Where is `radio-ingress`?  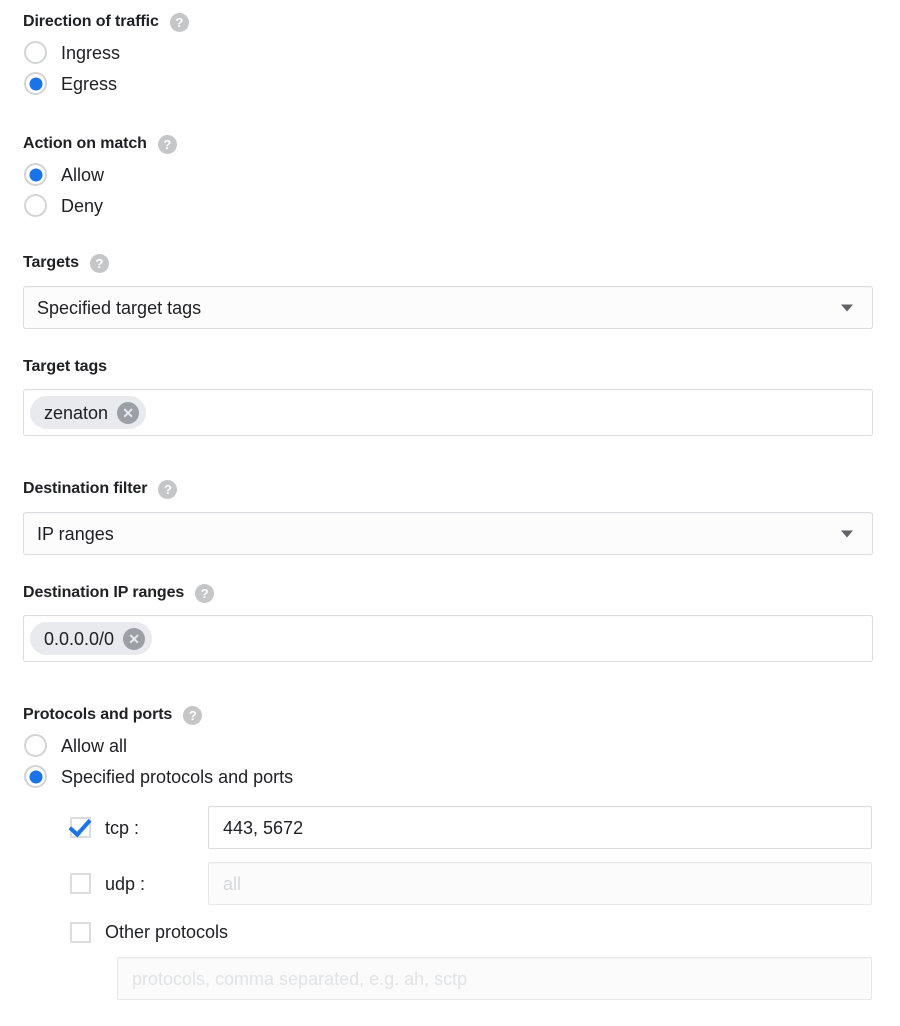
radio-ingress is located at coordinates (35, 52).